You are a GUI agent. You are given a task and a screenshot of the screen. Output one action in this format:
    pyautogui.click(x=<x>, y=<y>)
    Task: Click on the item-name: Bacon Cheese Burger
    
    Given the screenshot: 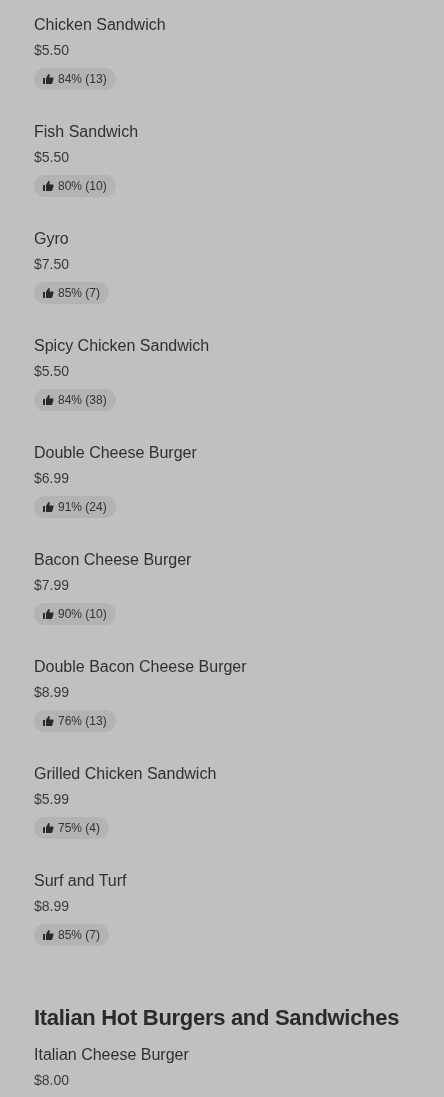 What is the action you would take?
    pyautogui.click(x=113, y=560)
    